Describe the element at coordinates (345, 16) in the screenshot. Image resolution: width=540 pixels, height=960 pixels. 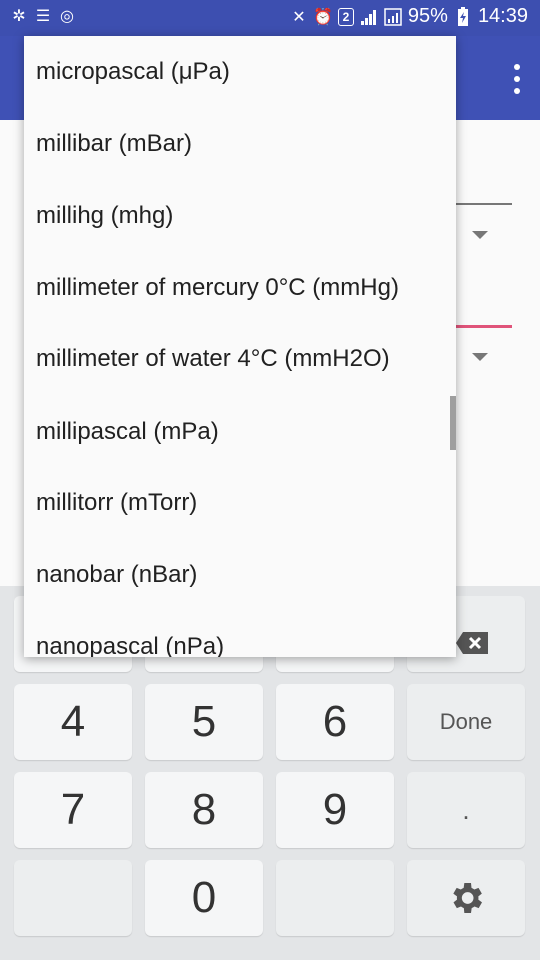
I see `sim-badge: 2` at that location.